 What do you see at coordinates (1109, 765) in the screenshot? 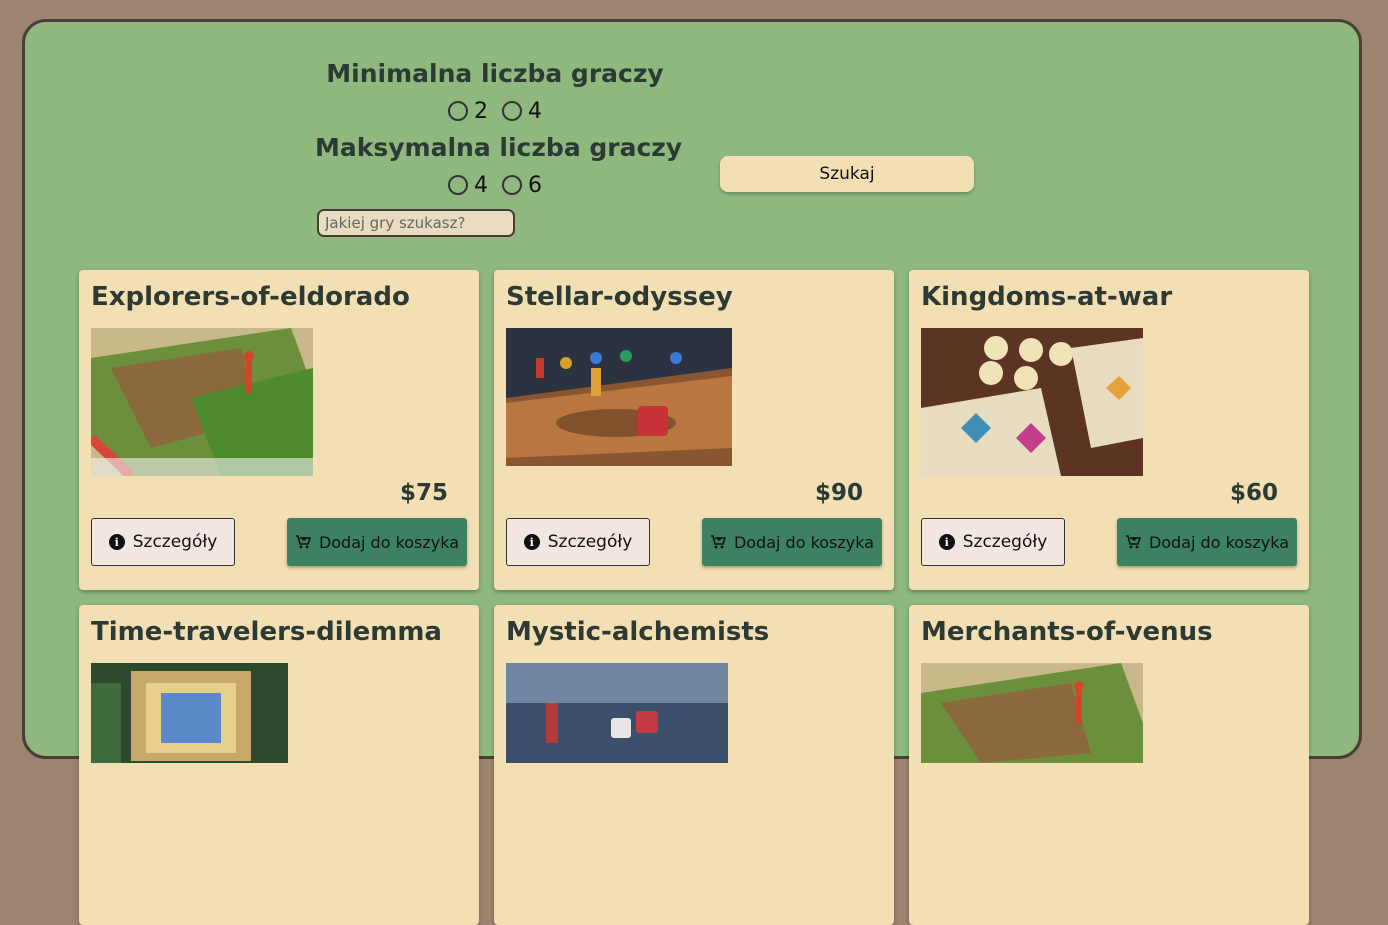
I see `product-card: Merchants-of-venus` at bounding box center [1109, 765].